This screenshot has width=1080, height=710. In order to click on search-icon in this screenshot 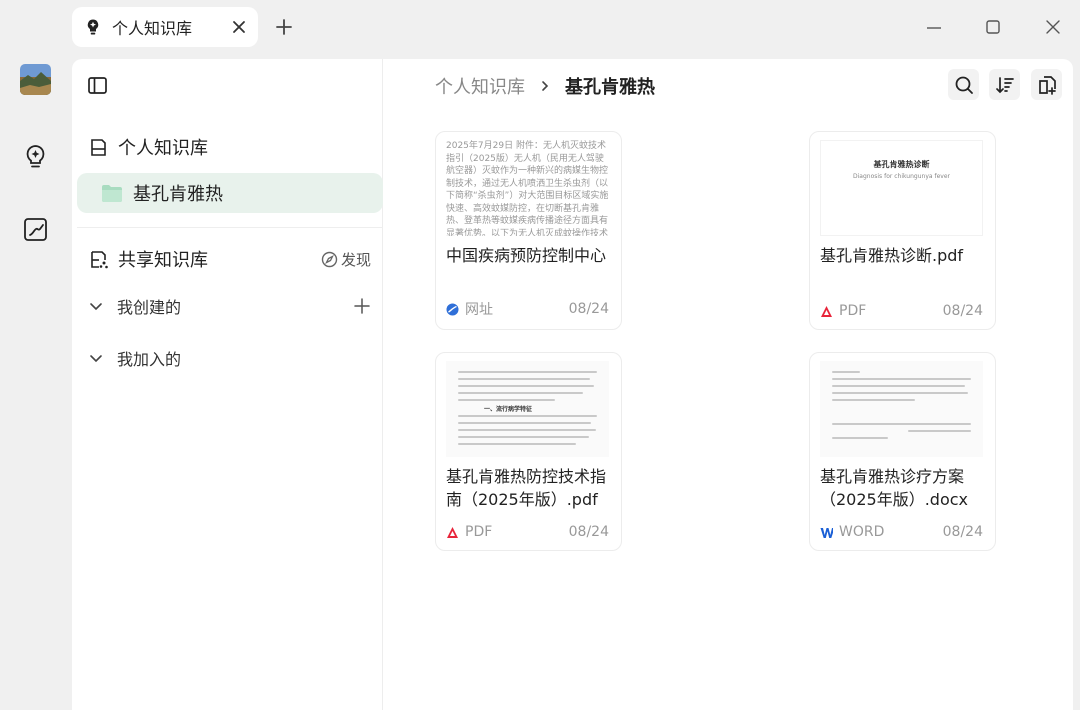, I will do `click(964, 85)`.